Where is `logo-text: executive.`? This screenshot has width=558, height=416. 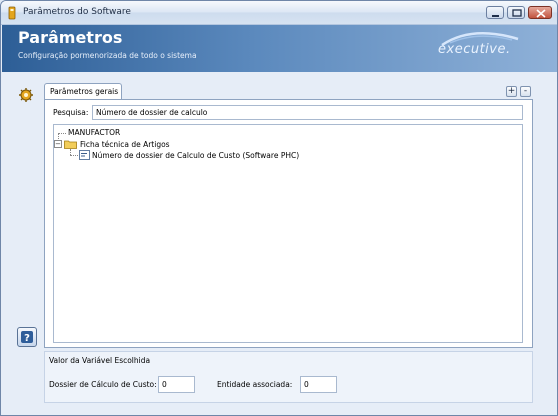 logo-text: executive. is located at coordinates (474, 49).